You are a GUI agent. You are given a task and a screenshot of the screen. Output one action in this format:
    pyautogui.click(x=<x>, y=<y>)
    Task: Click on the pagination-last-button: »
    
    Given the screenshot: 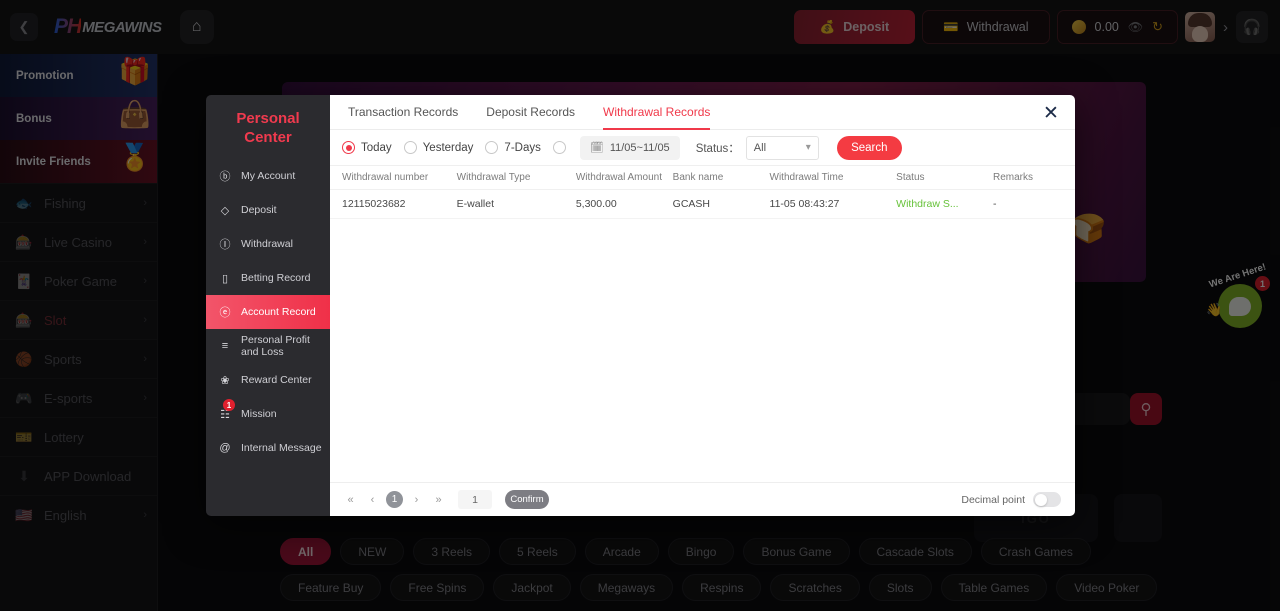 What is the action you would take?
    pyautogui.click(x=438, y=499)
    